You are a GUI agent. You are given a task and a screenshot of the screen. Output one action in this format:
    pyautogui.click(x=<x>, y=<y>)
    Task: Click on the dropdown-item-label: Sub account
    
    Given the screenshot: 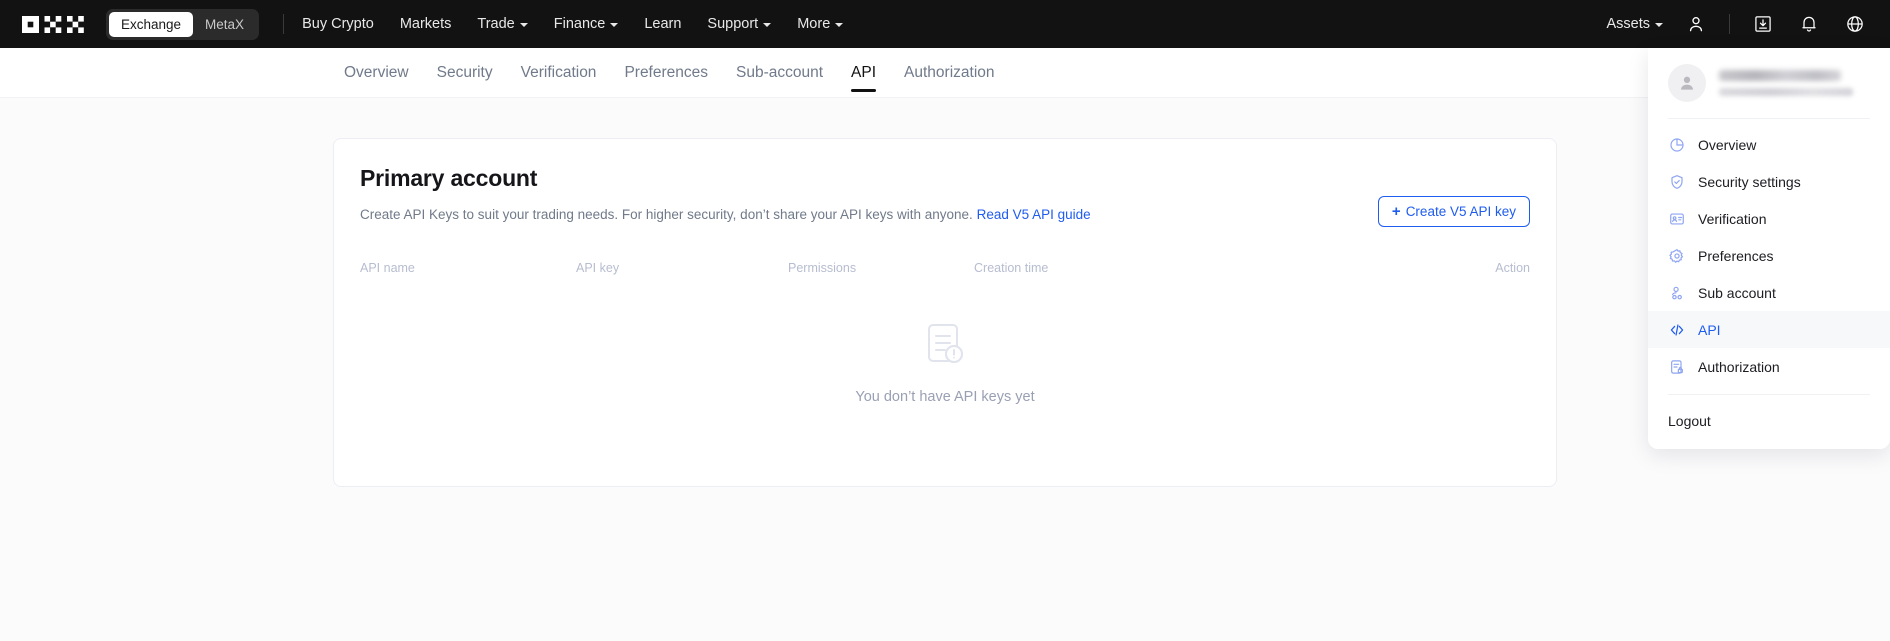 What is the action you would take?
    pyautogui.click(x=1737, y=292)
    